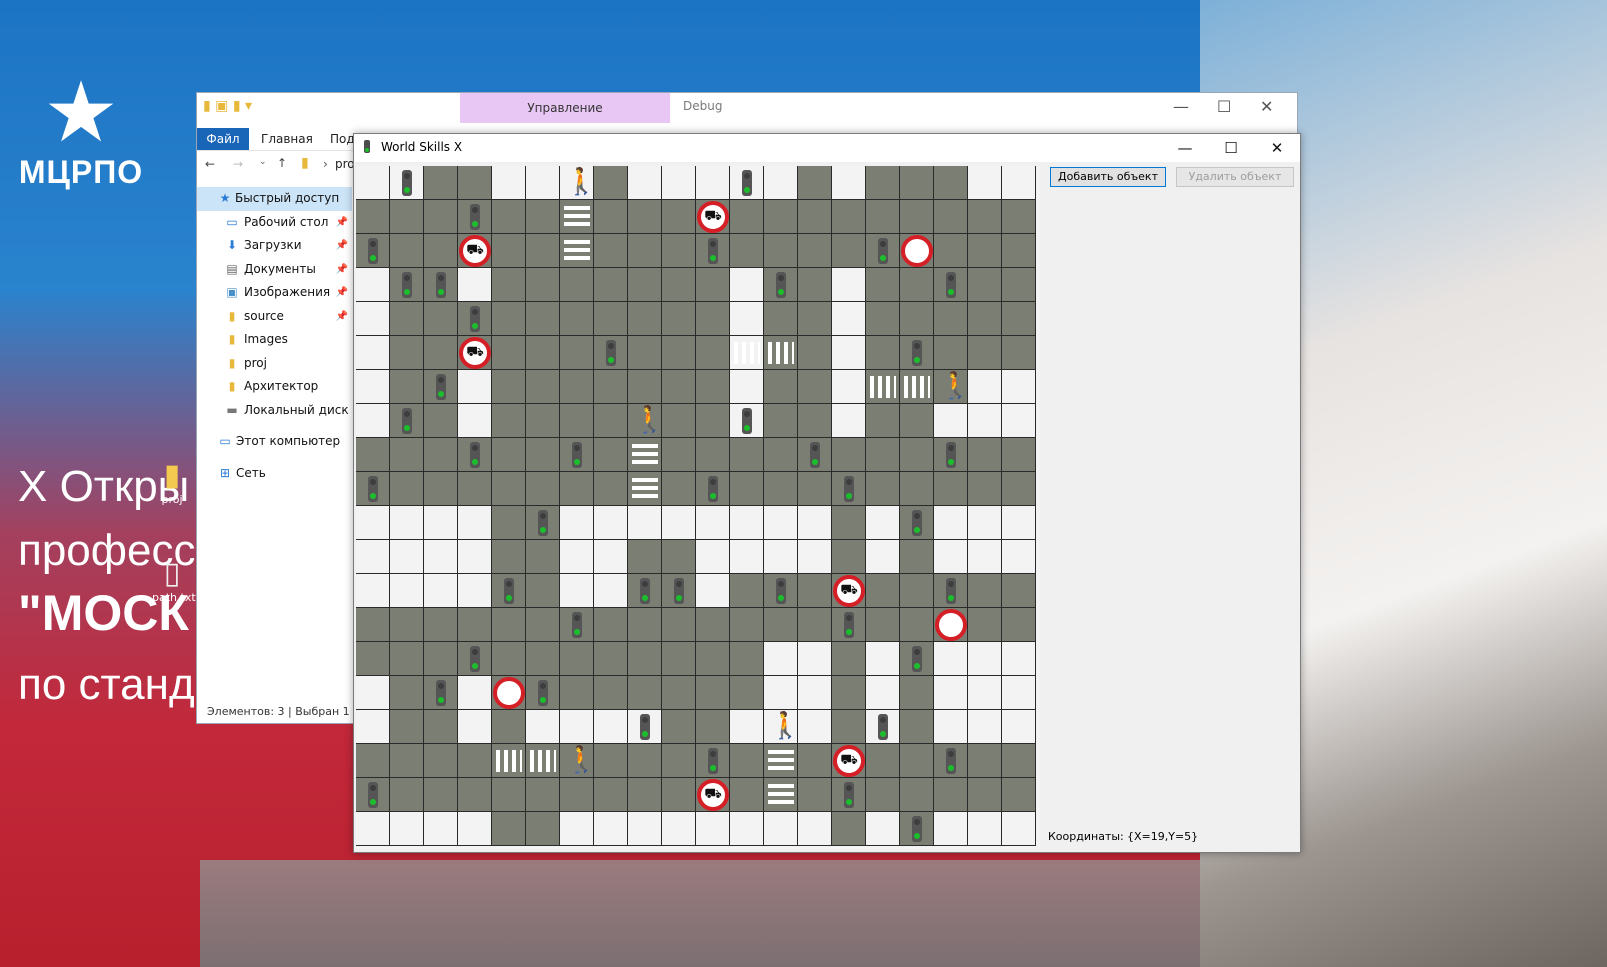  I want to click on crosswalk, so click(917, 387).